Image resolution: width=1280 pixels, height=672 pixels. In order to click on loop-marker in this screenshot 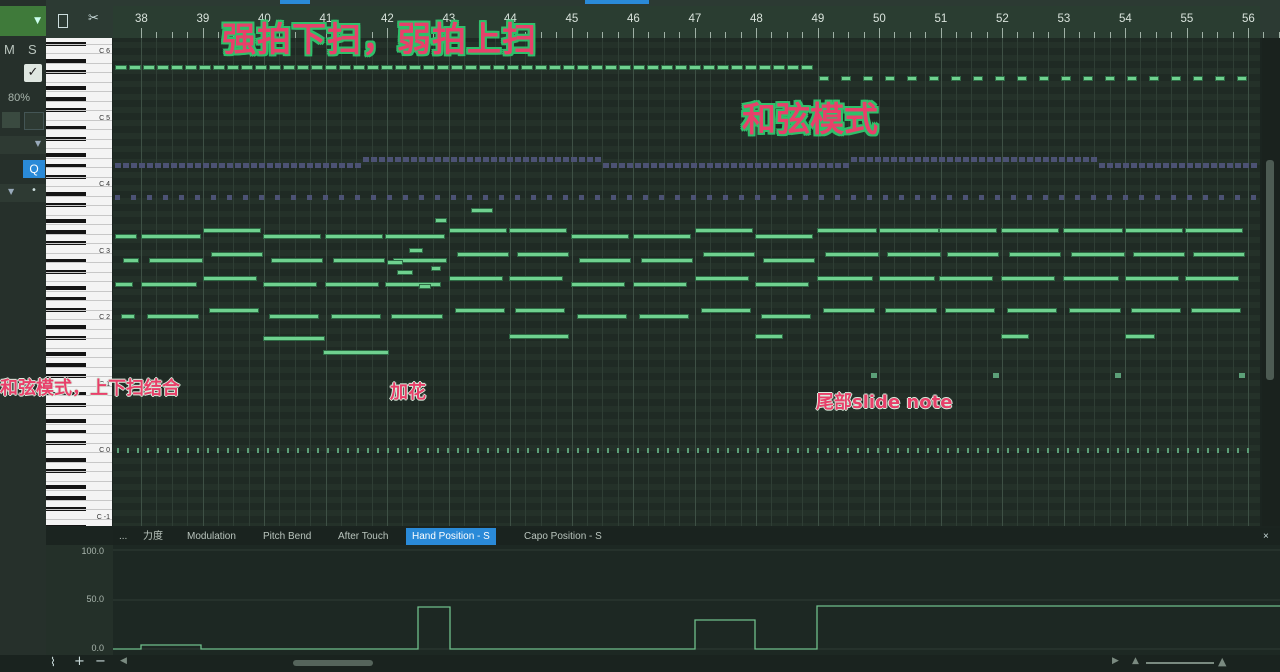, I will do `click(295, 2)`.